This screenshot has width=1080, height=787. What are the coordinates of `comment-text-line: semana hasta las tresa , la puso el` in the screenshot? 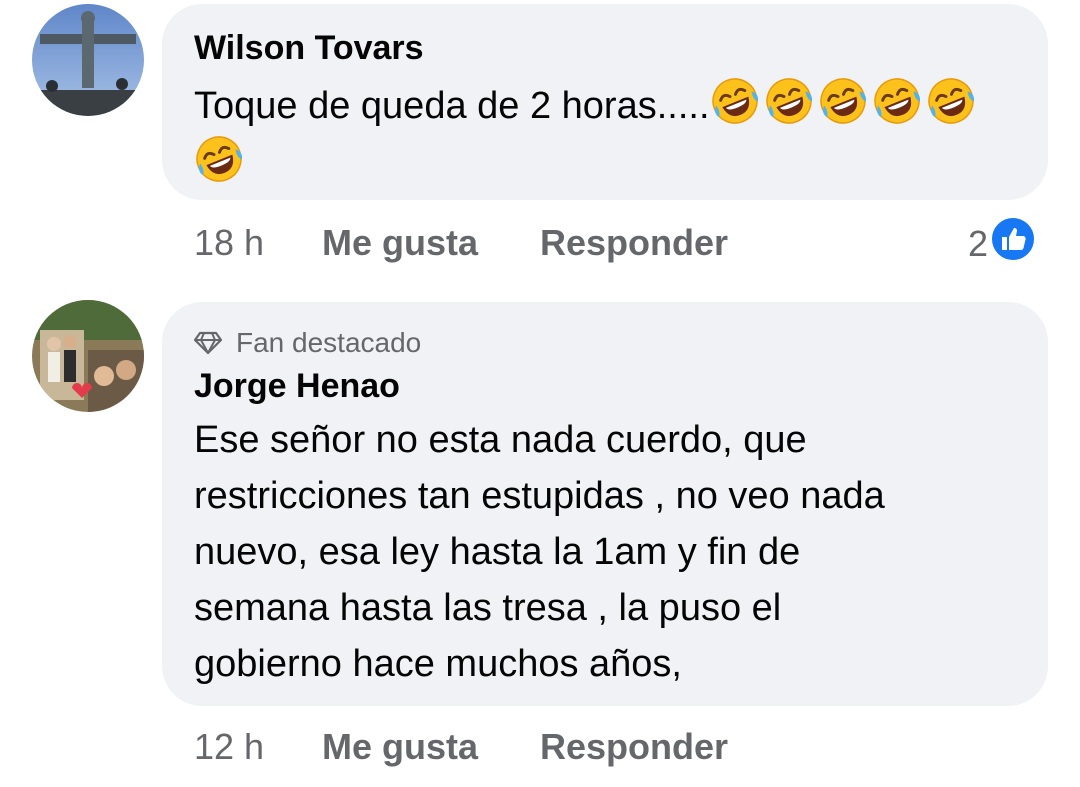 It's located at (488, 608).